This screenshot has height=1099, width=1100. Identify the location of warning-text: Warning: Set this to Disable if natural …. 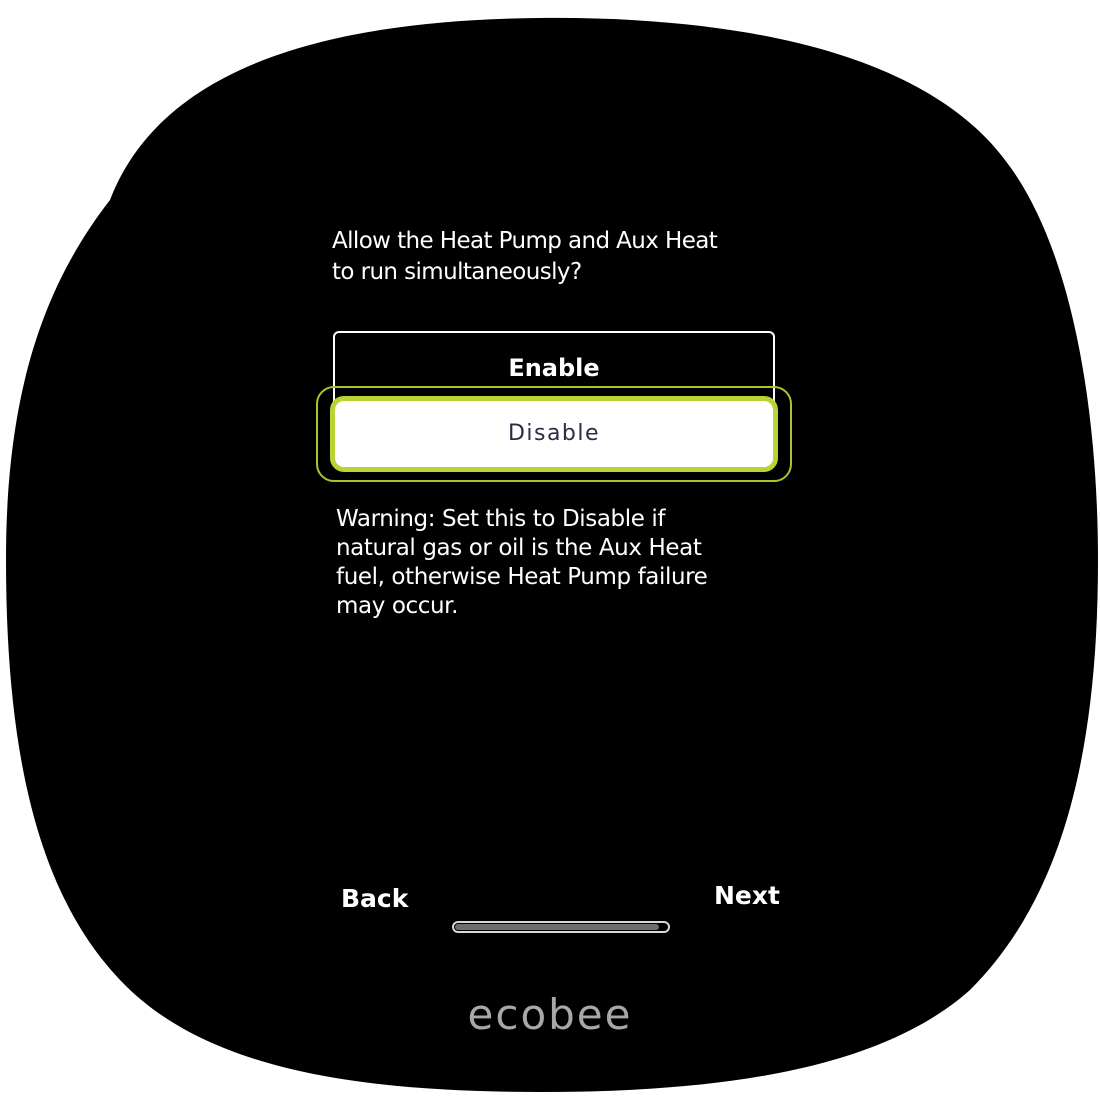
(522, 562).